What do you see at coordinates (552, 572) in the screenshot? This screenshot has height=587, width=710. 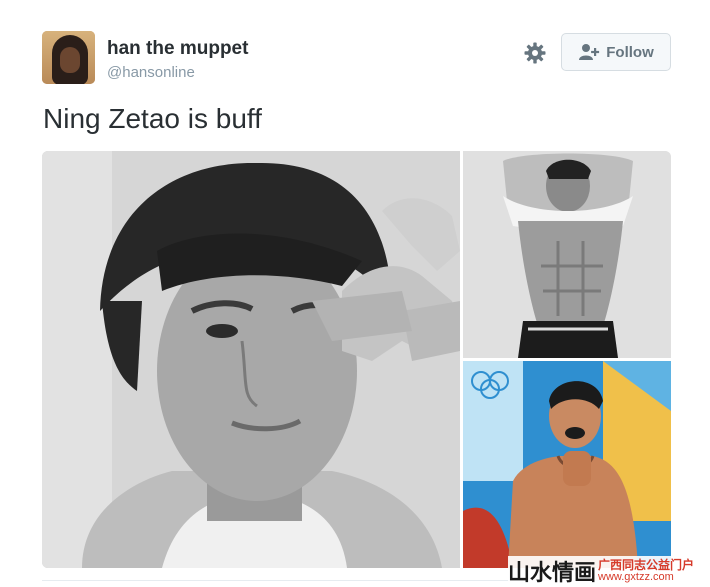 I see `watermark-main: 山水情画` at bounding box center [552, 572].